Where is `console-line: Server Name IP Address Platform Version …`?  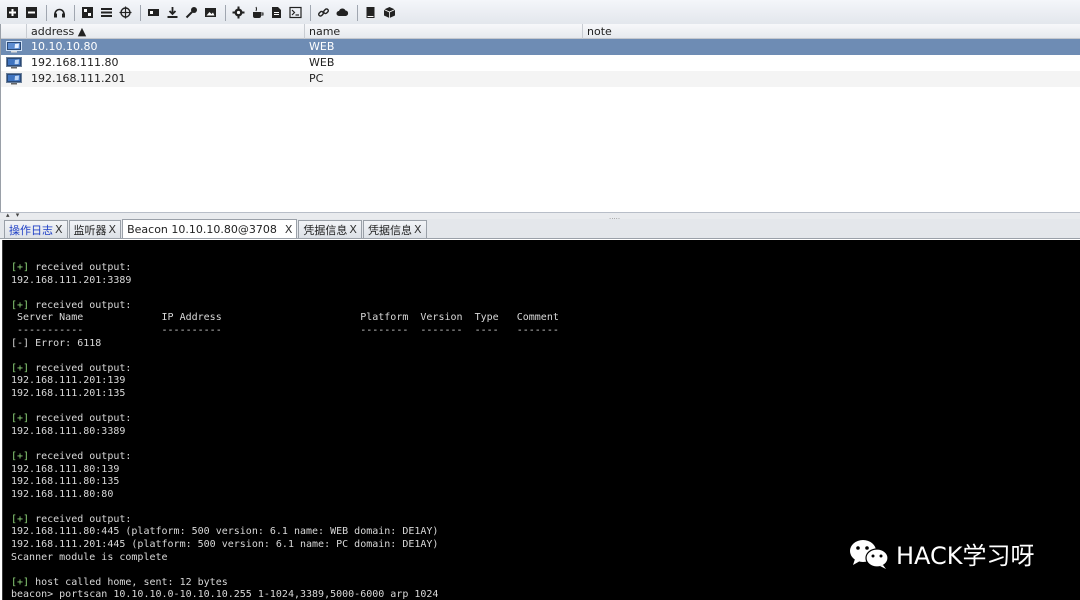 console-line: Server Name IP Address Platform Version … is located at coordinates (541, 318).